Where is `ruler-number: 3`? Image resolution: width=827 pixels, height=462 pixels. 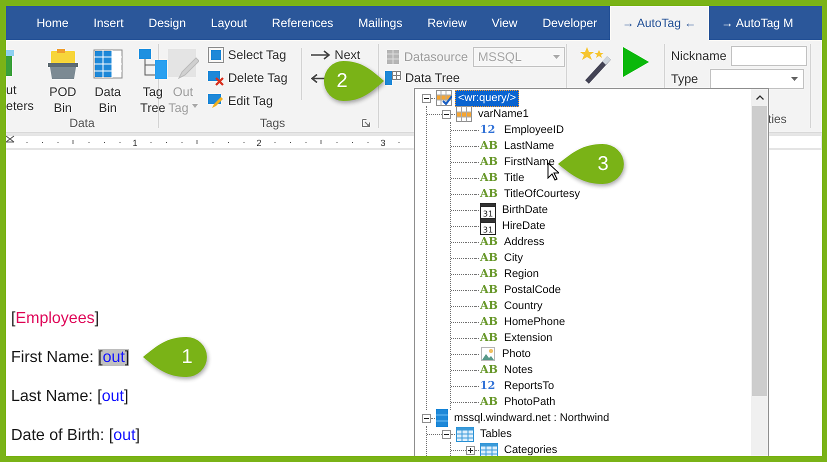 ruler-number: 3 is located at coordinates (383, 143).